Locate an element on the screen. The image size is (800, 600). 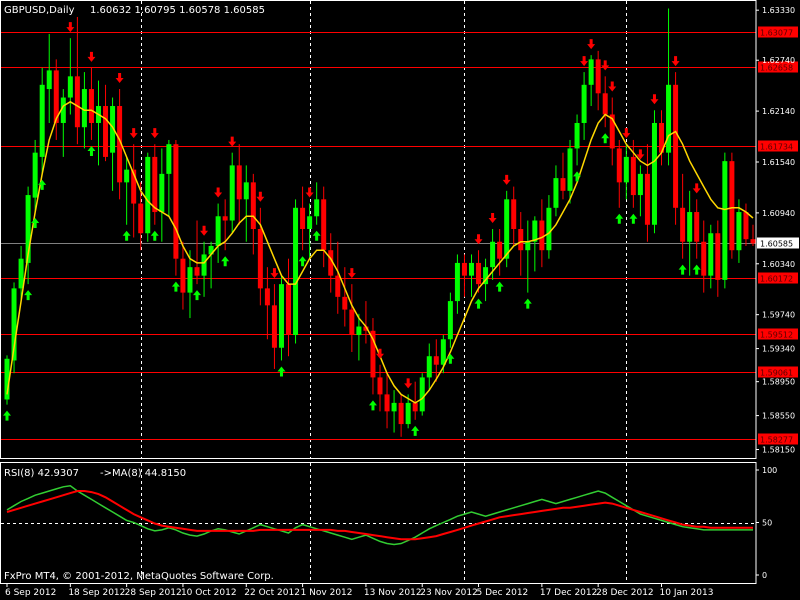
price-axis-label: 1.62740 is located at coordinates (778, 60).